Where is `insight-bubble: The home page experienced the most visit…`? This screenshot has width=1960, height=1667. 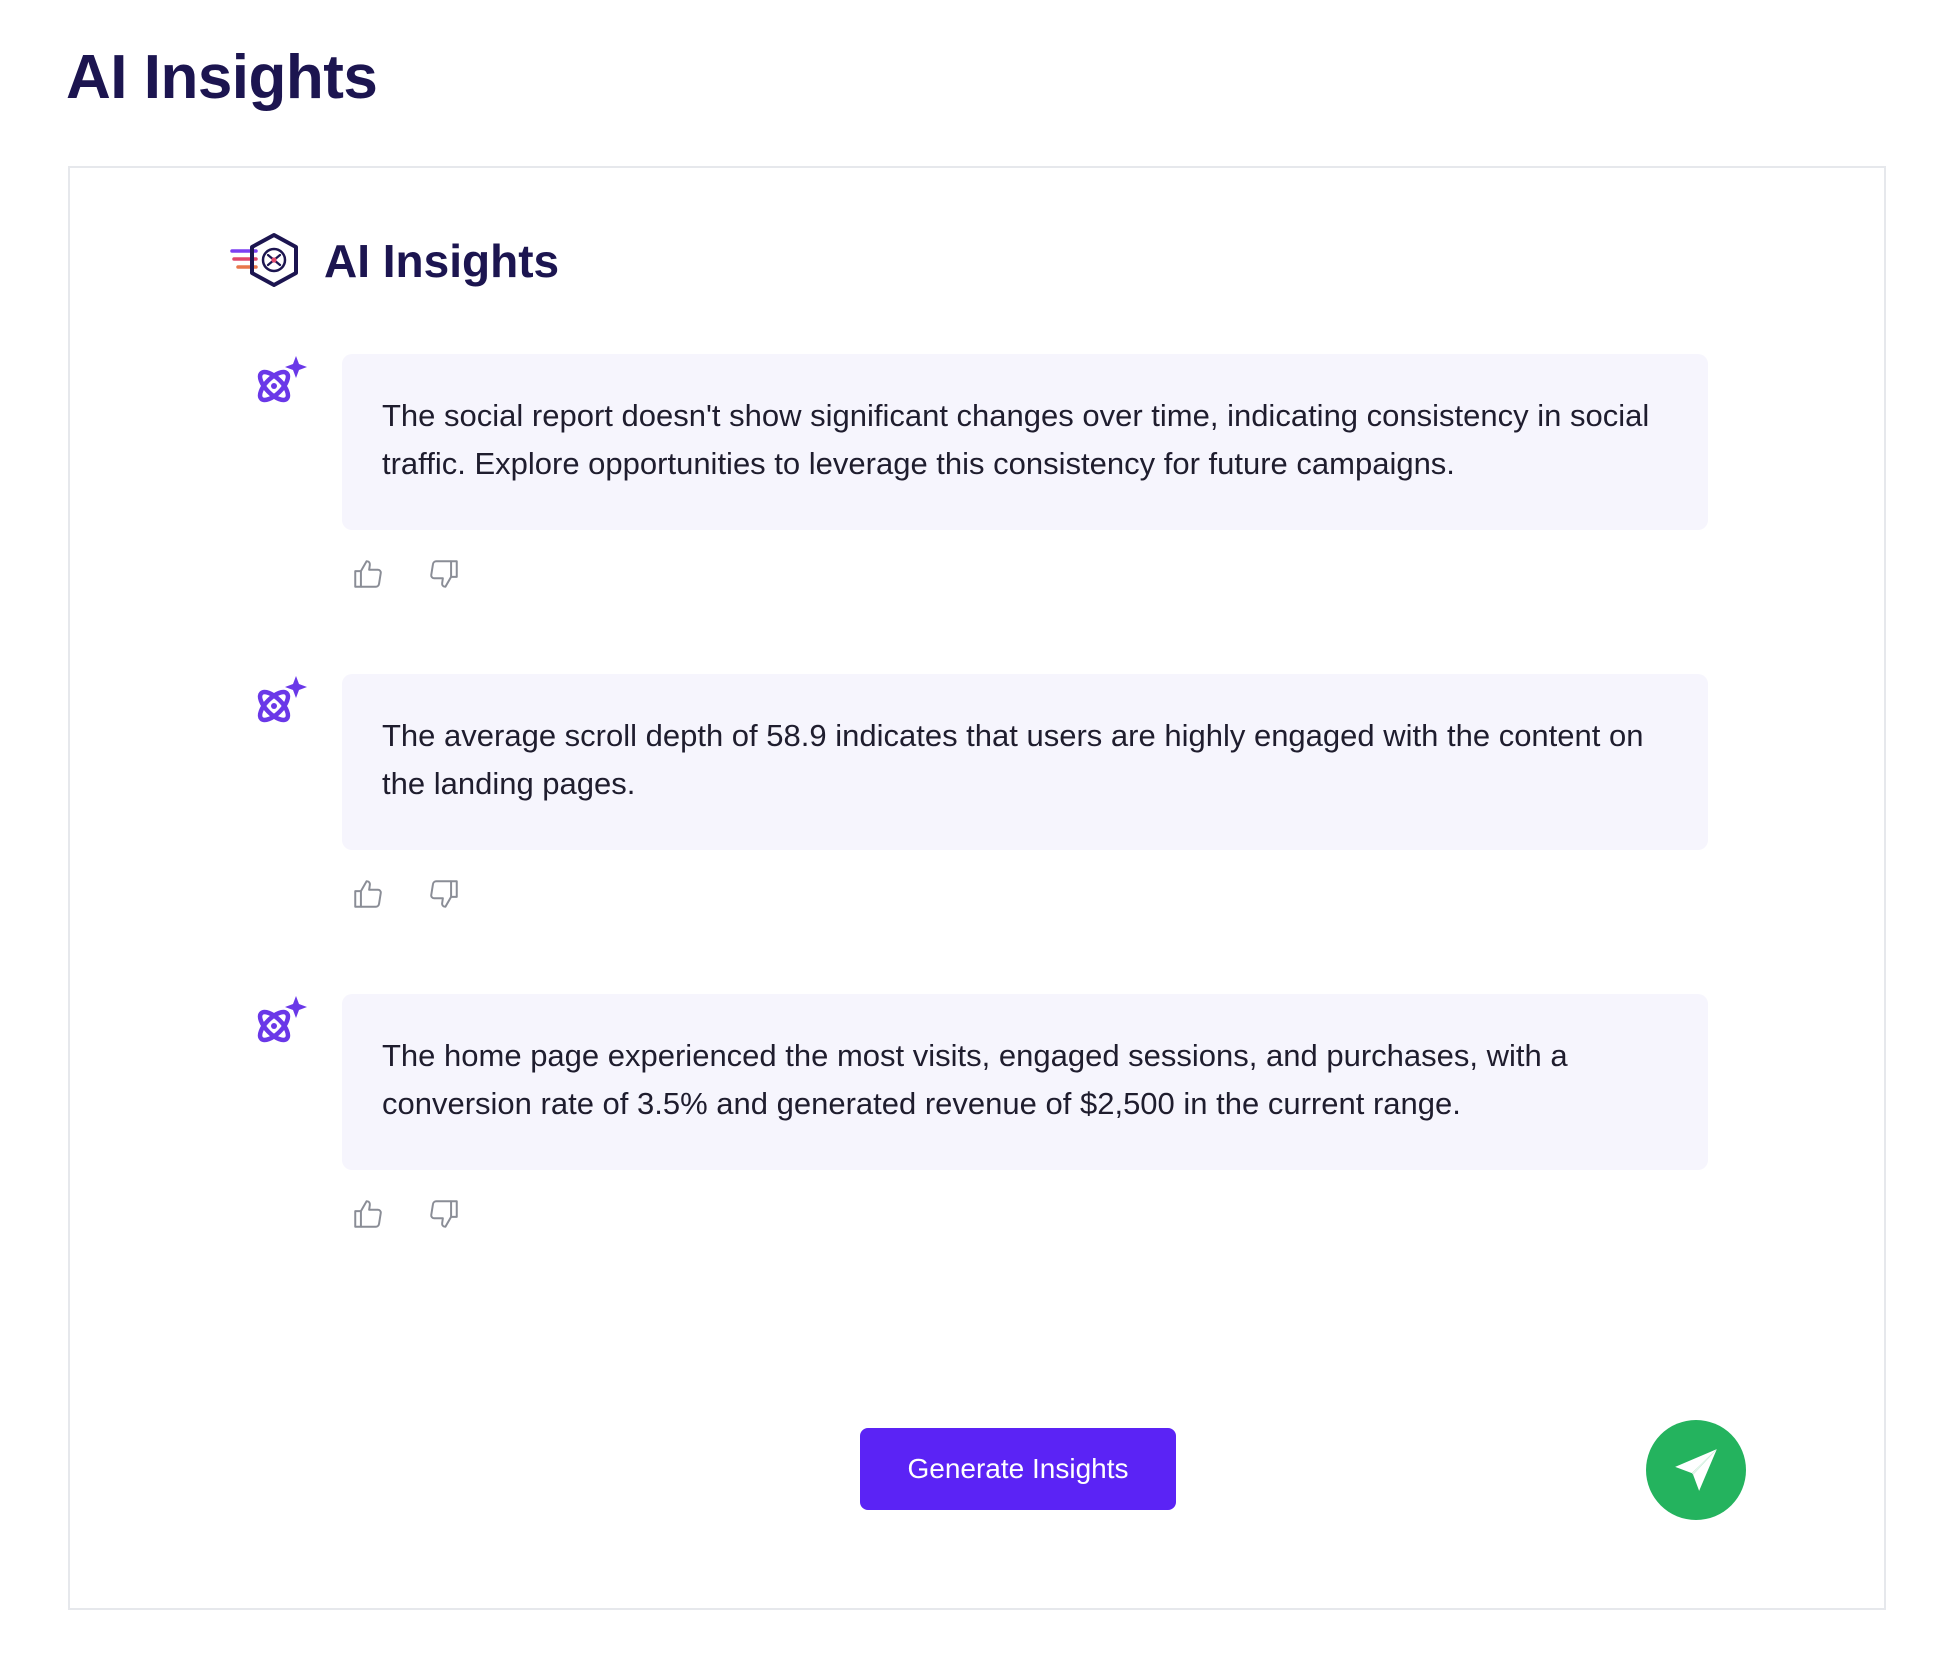
insight-bubble: The home page experienced the most visit… is located at coordinates (1025, 1082).